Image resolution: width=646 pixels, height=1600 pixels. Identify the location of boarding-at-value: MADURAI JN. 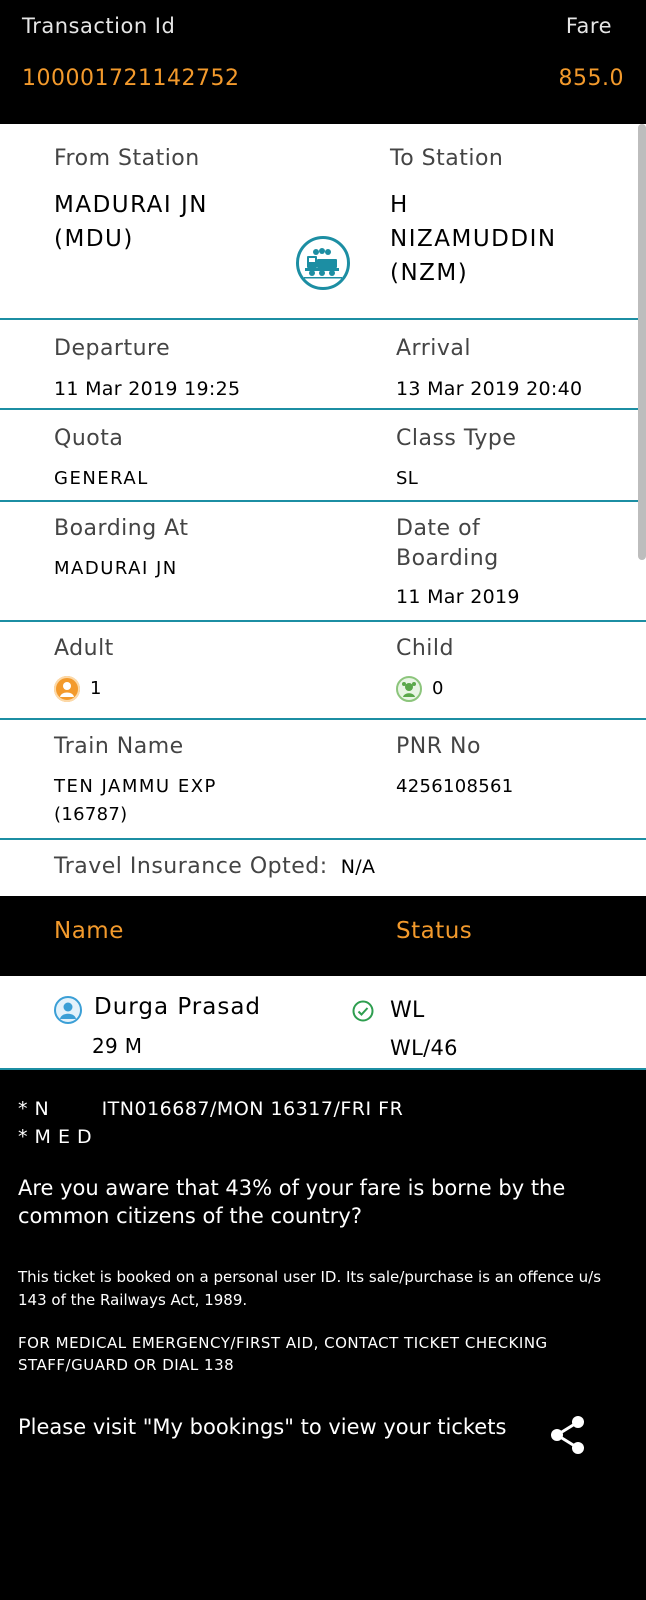
(116, 568).